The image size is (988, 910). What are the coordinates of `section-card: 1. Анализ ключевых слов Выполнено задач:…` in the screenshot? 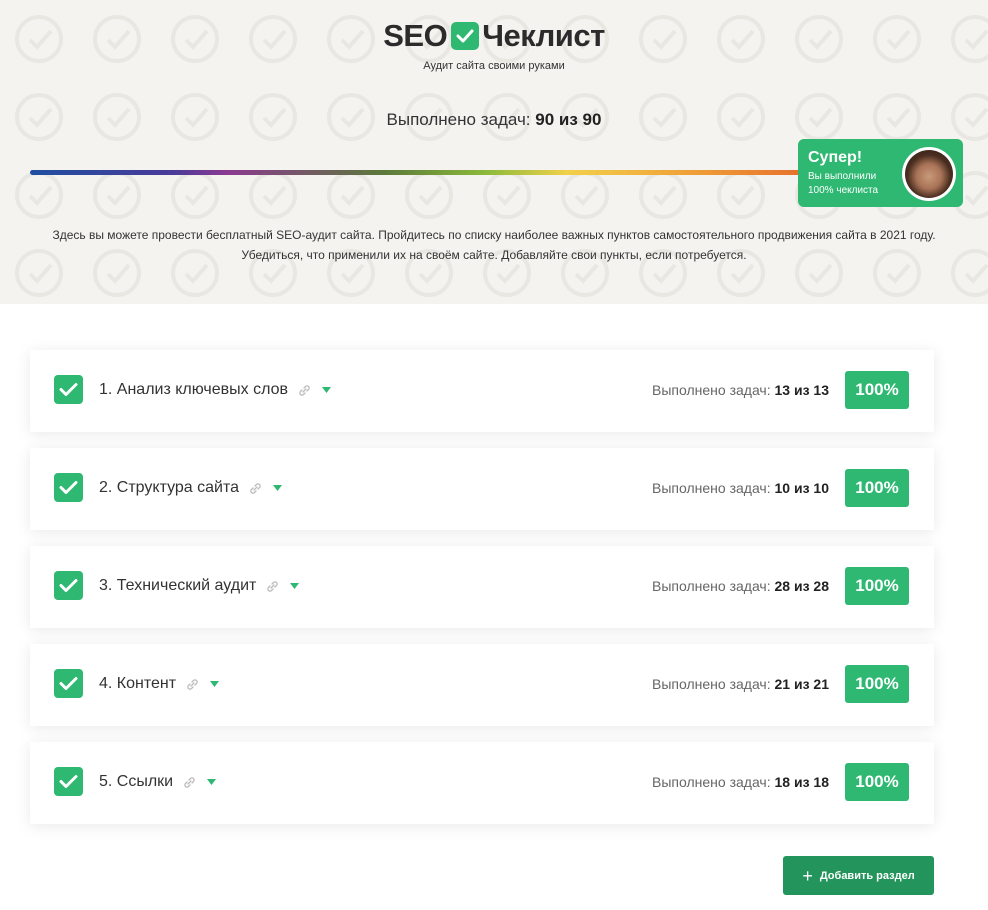 It's located at (482, 391).